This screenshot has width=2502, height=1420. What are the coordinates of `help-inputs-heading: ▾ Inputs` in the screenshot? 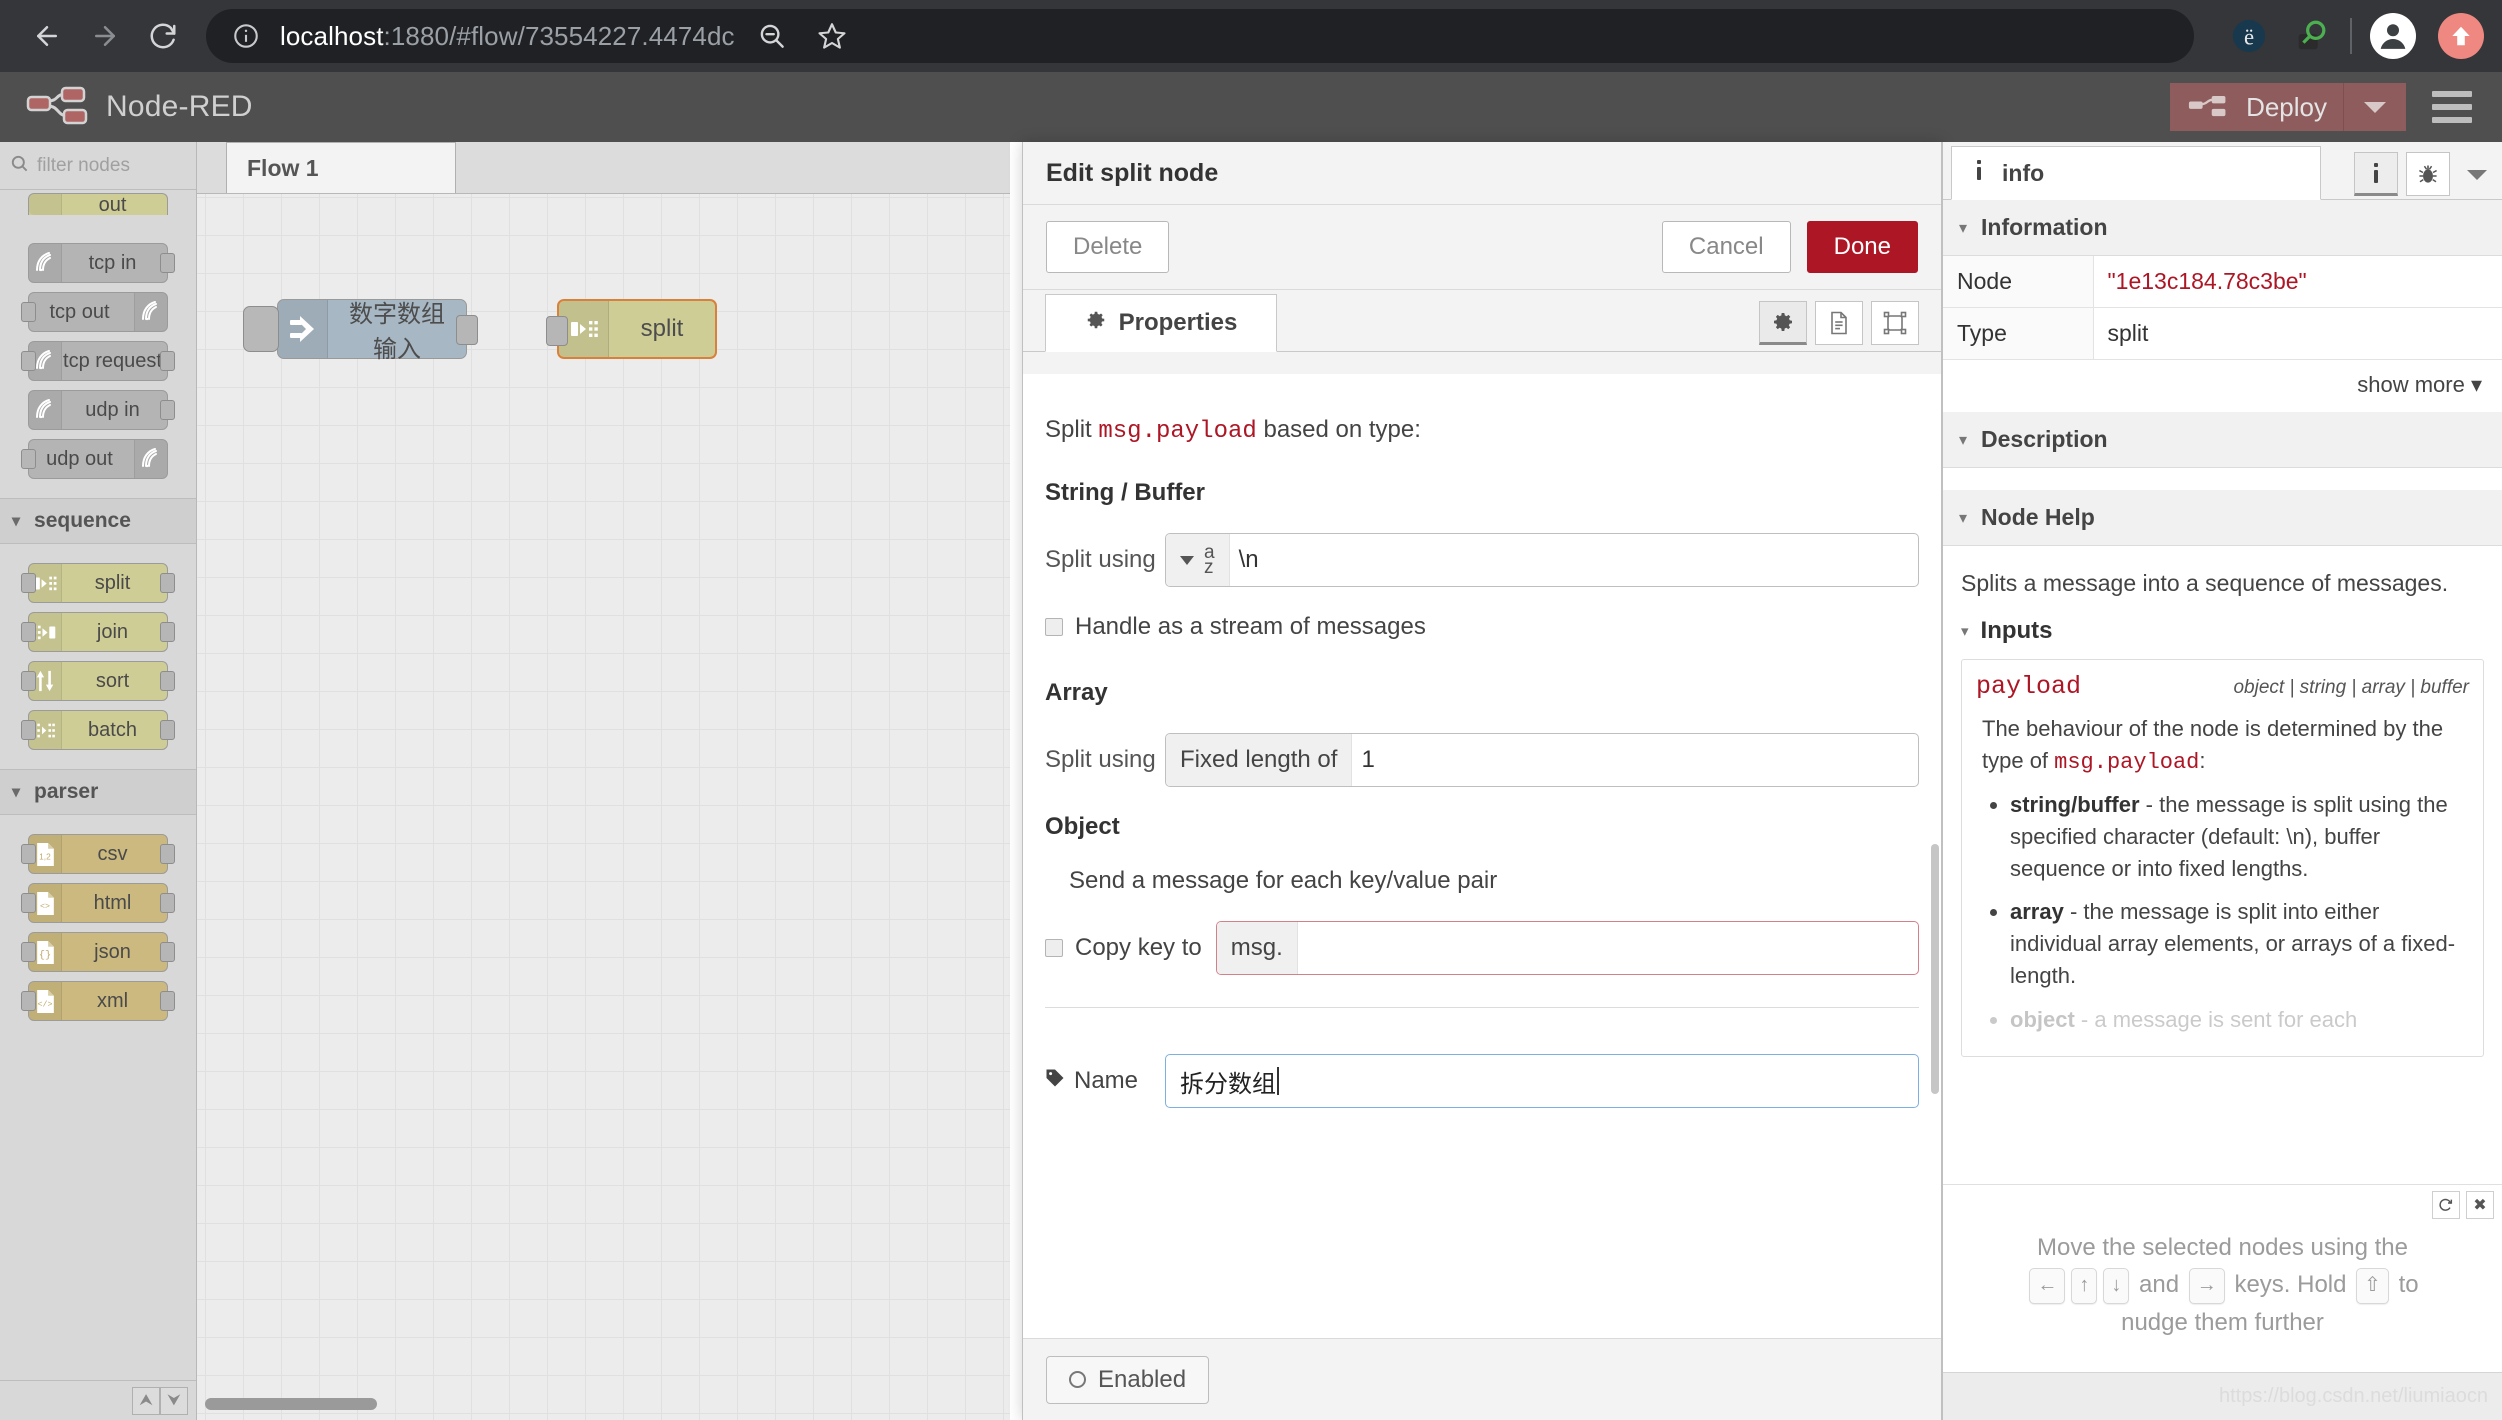 It's located at (2222, 631).